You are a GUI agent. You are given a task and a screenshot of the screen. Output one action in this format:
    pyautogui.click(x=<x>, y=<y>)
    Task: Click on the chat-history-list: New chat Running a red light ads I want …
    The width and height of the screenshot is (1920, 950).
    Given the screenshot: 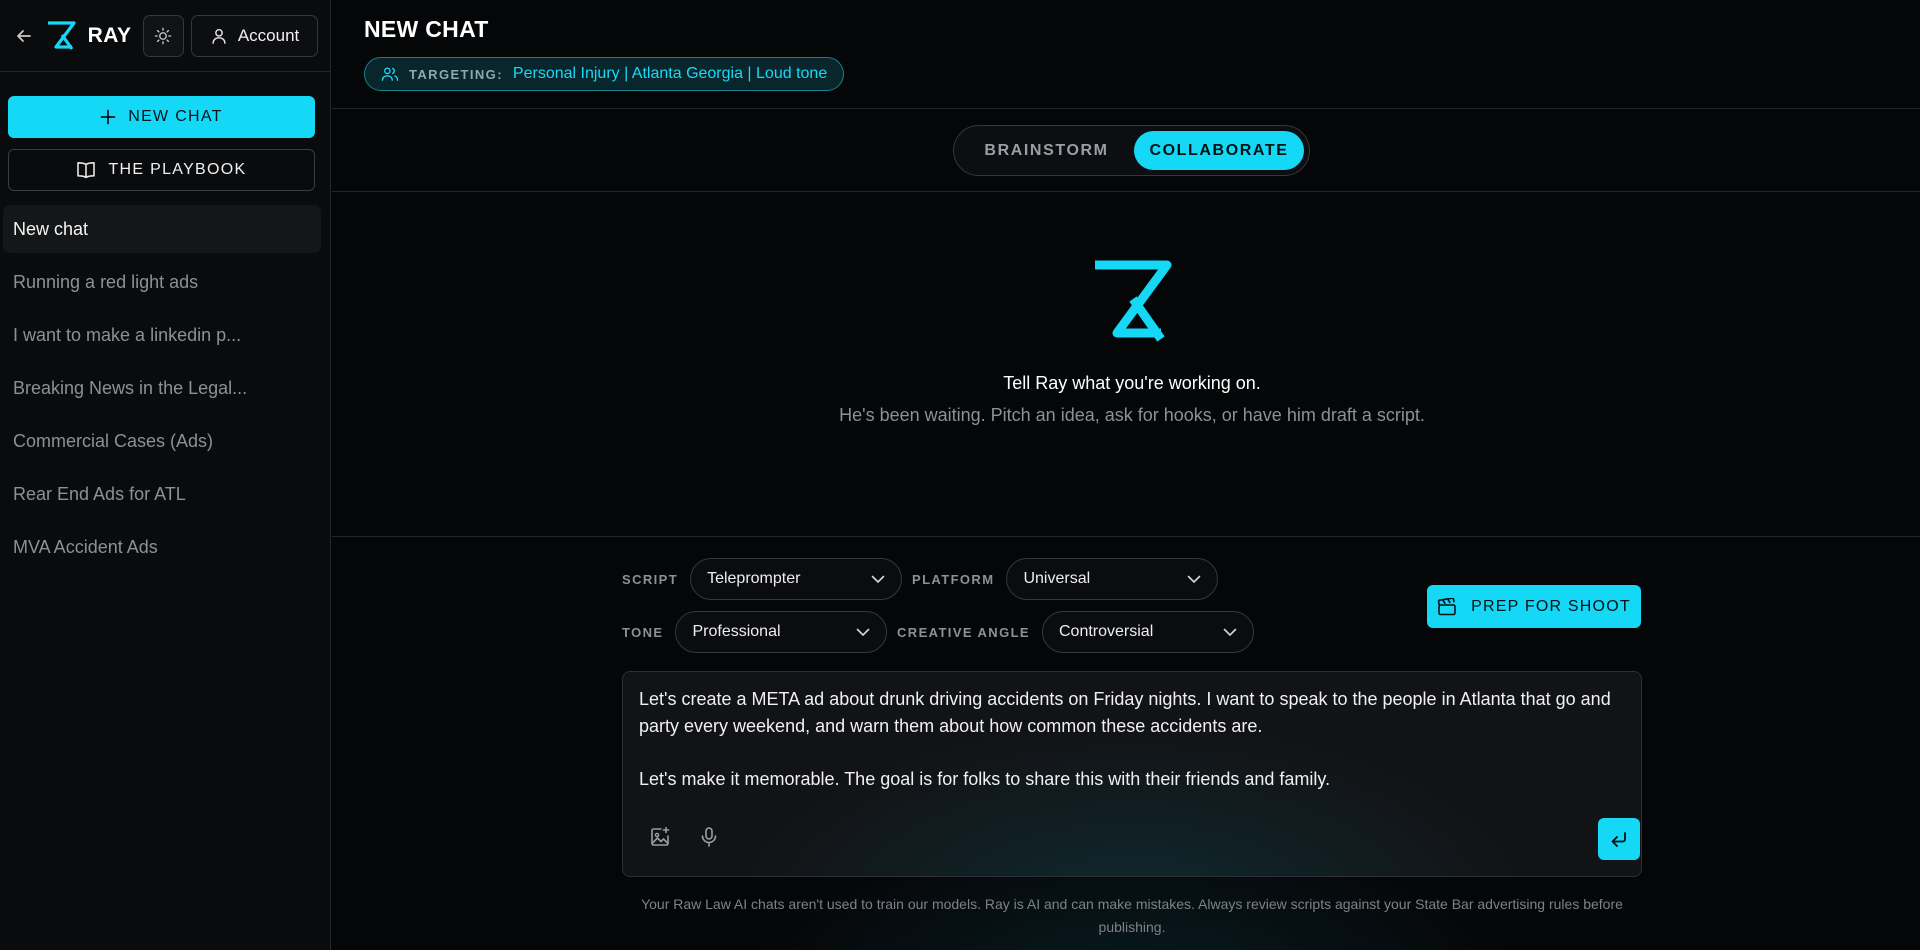 What is the action you would take?
    pyautogui.click(x=162, y=390)
    